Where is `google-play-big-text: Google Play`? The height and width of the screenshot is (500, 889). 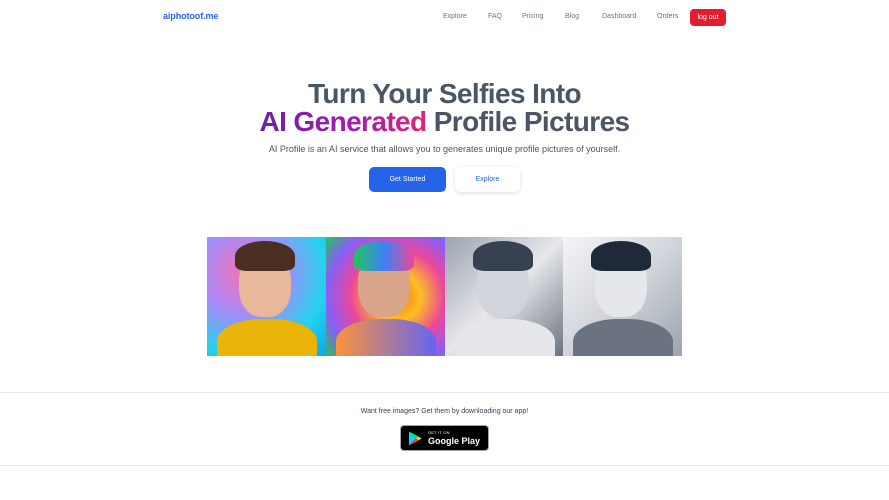 google-play-big-text: Google Play is located at coordinates (454, 441).